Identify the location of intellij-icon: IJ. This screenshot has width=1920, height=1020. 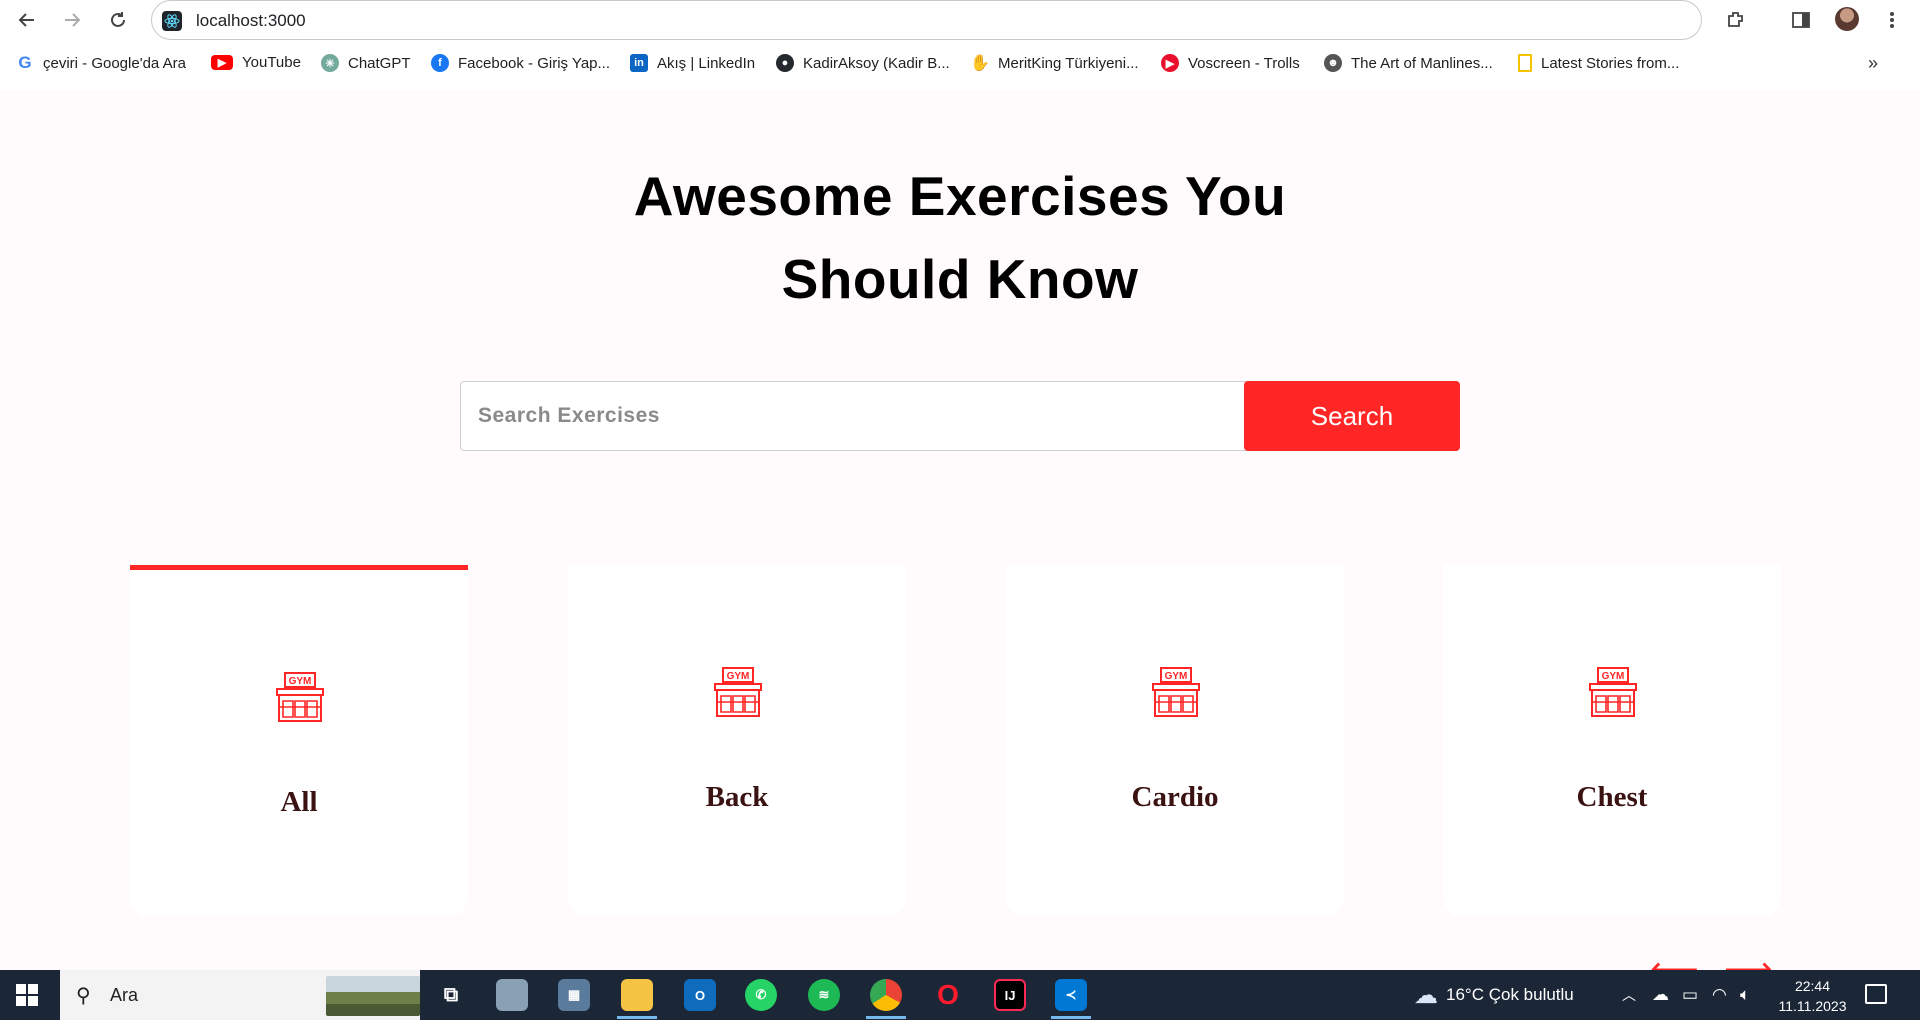
(1010, 995).